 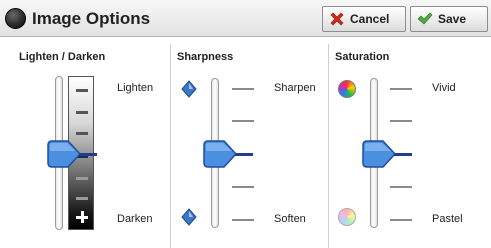 What do you see at coordinates (82, 90) in the screenshot?
I see `minus-icon` at bounding box center [82, 90].